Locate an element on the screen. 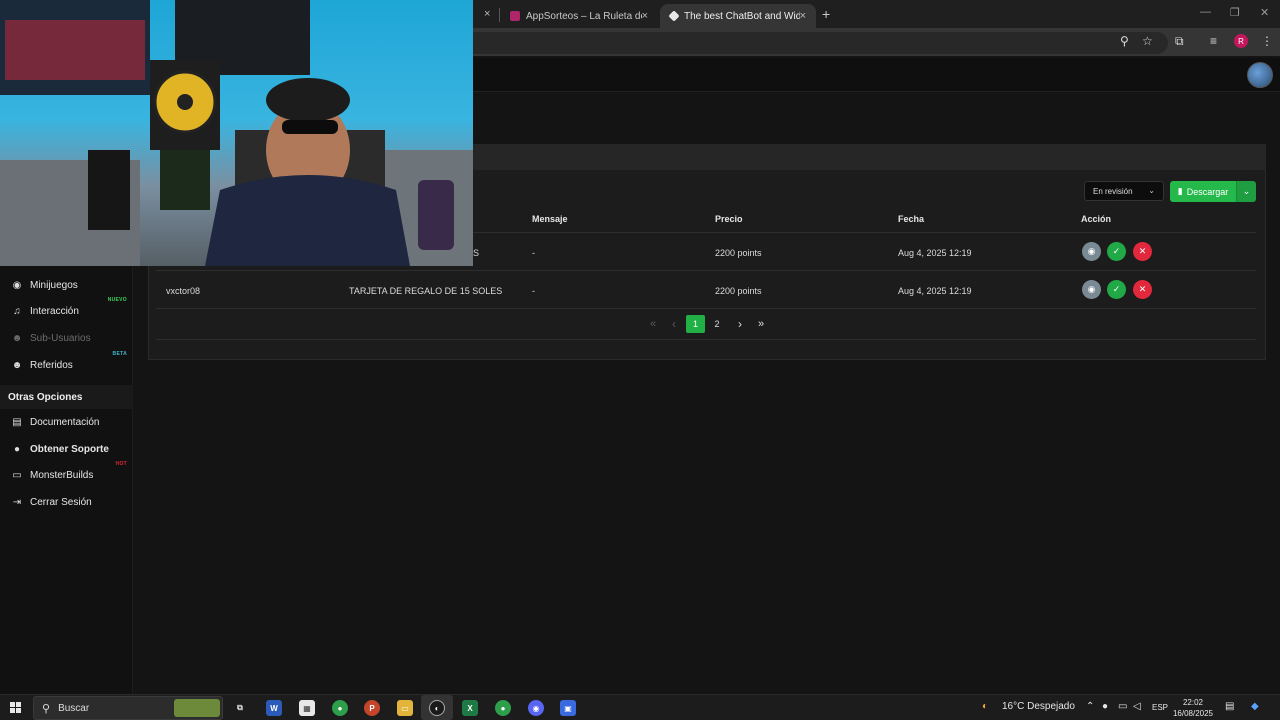  network-icon: ▭ is located at coordinates (1122, 706).